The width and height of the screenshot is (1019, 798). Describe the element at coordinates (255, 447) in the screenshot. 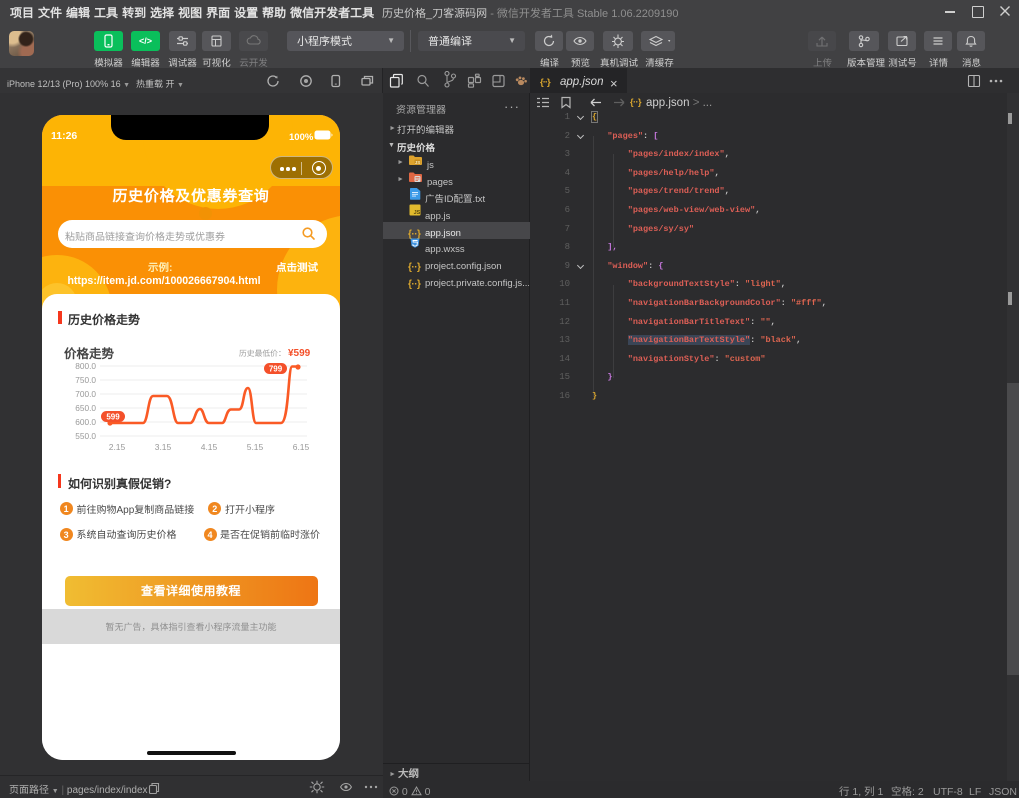

I see `svg-text: 5.15` at that location.